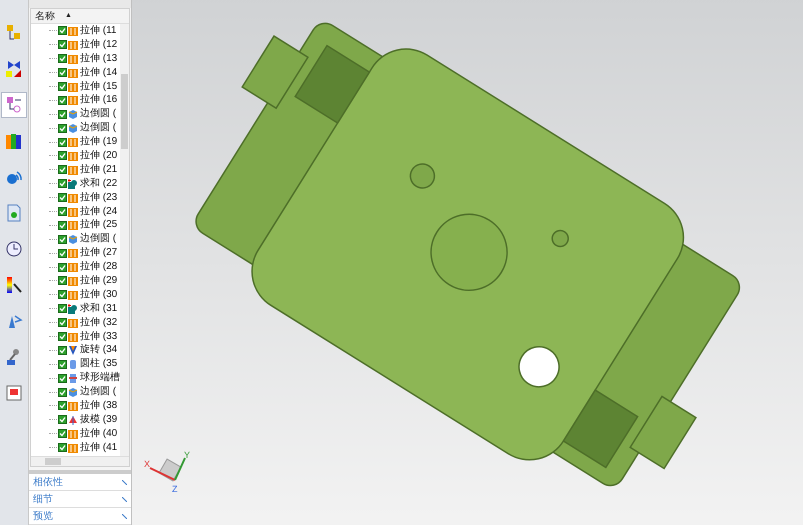 This screenshot has width=803, height=525. What do you see at coordinates (99, 155) in the screenshot?
I see `feature-label: 拉伸 (20` at bounding box center [99, 155].